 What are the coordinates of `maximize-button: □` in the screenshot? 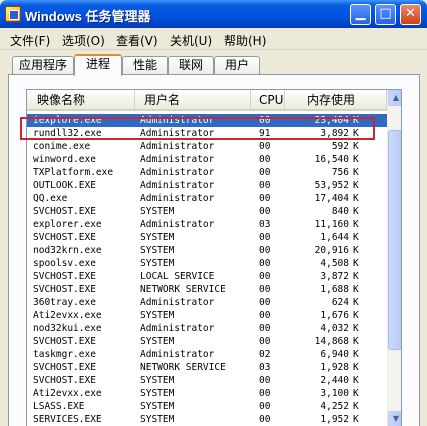 It's located at (385, 14).